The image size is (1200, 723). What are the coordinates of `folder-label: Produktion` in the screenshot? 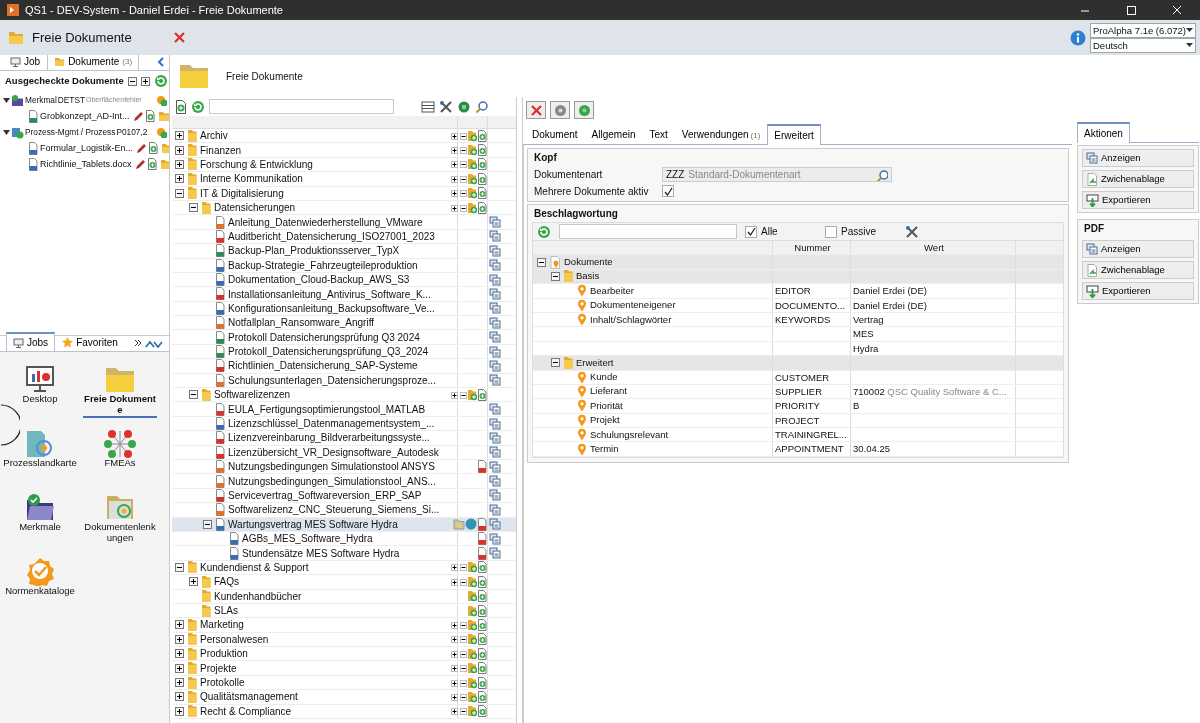 It's located at (224, 654).